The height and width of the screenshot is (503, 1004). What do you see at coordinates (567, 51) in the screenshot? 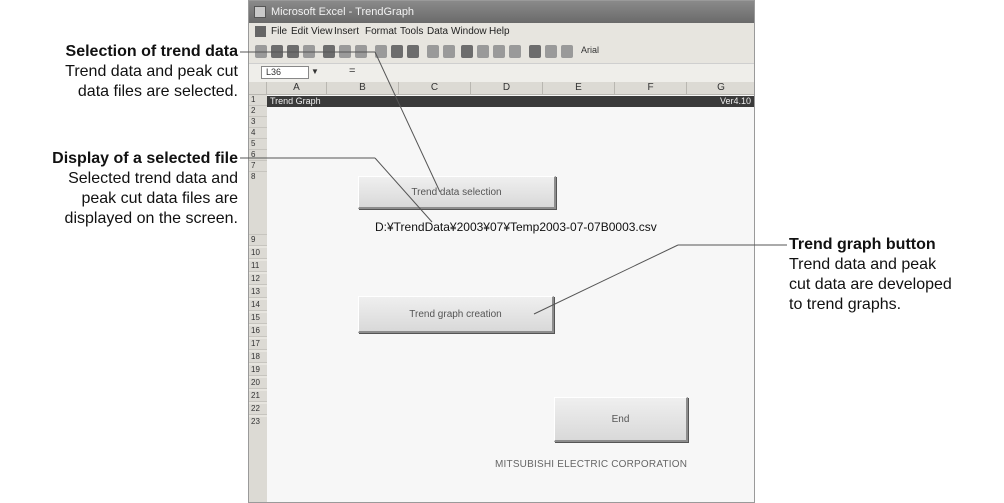
I see `help-icon` at bounding box center [567, 51].